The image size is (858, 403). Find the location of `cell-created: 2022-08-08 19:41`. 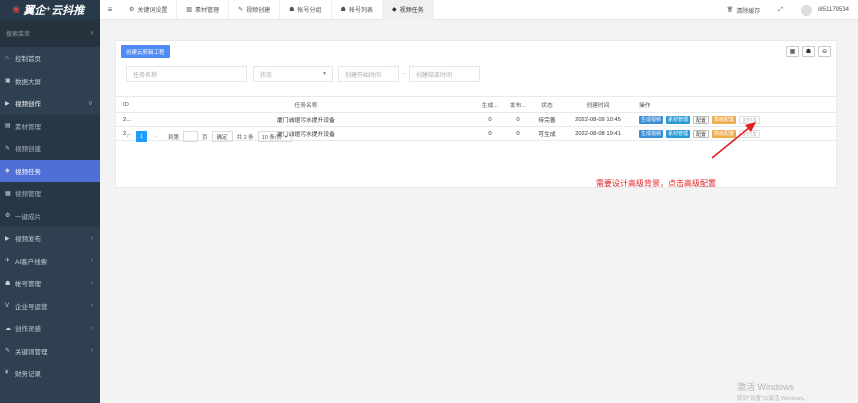

cell-created: 2022-08-08 19:41 is located at coordinates (598, 133).